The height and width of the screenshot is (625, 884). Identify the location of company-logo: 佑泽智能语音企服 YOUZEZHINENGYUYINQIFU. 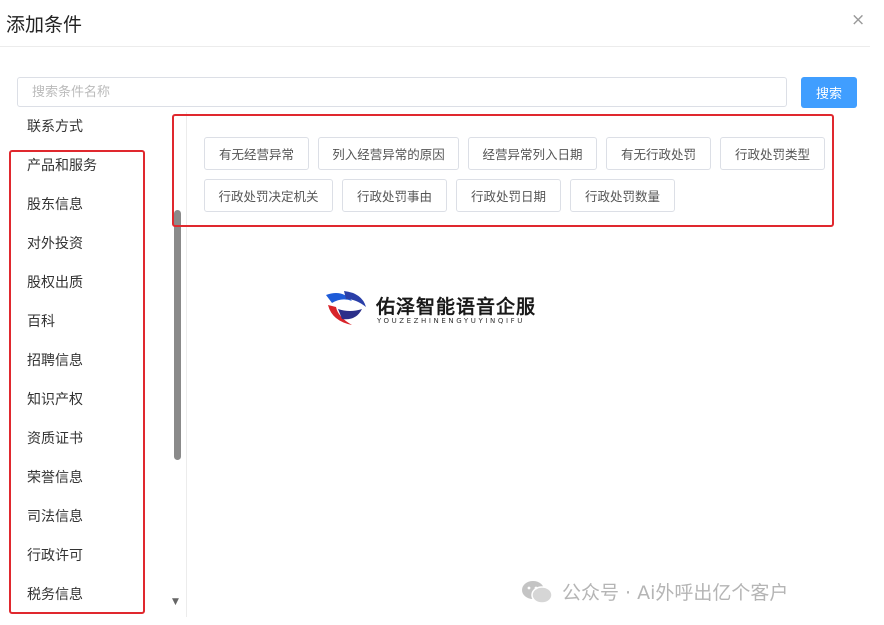
(447, 309).